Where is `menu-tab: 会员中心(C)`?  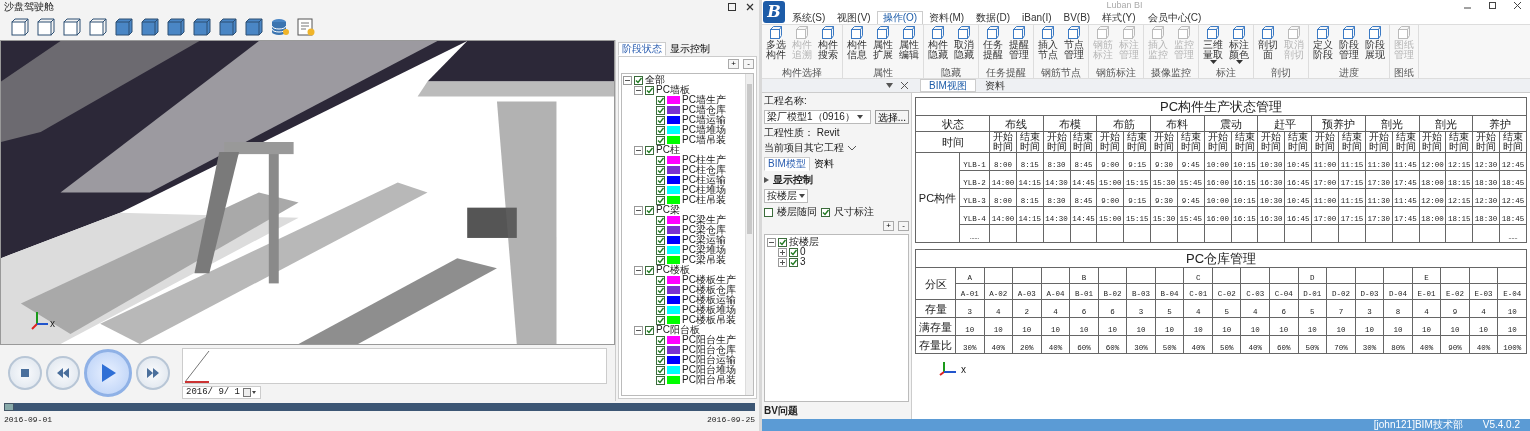 menu-tab: 会员中心(C) is located at coordinates (1174, 17).